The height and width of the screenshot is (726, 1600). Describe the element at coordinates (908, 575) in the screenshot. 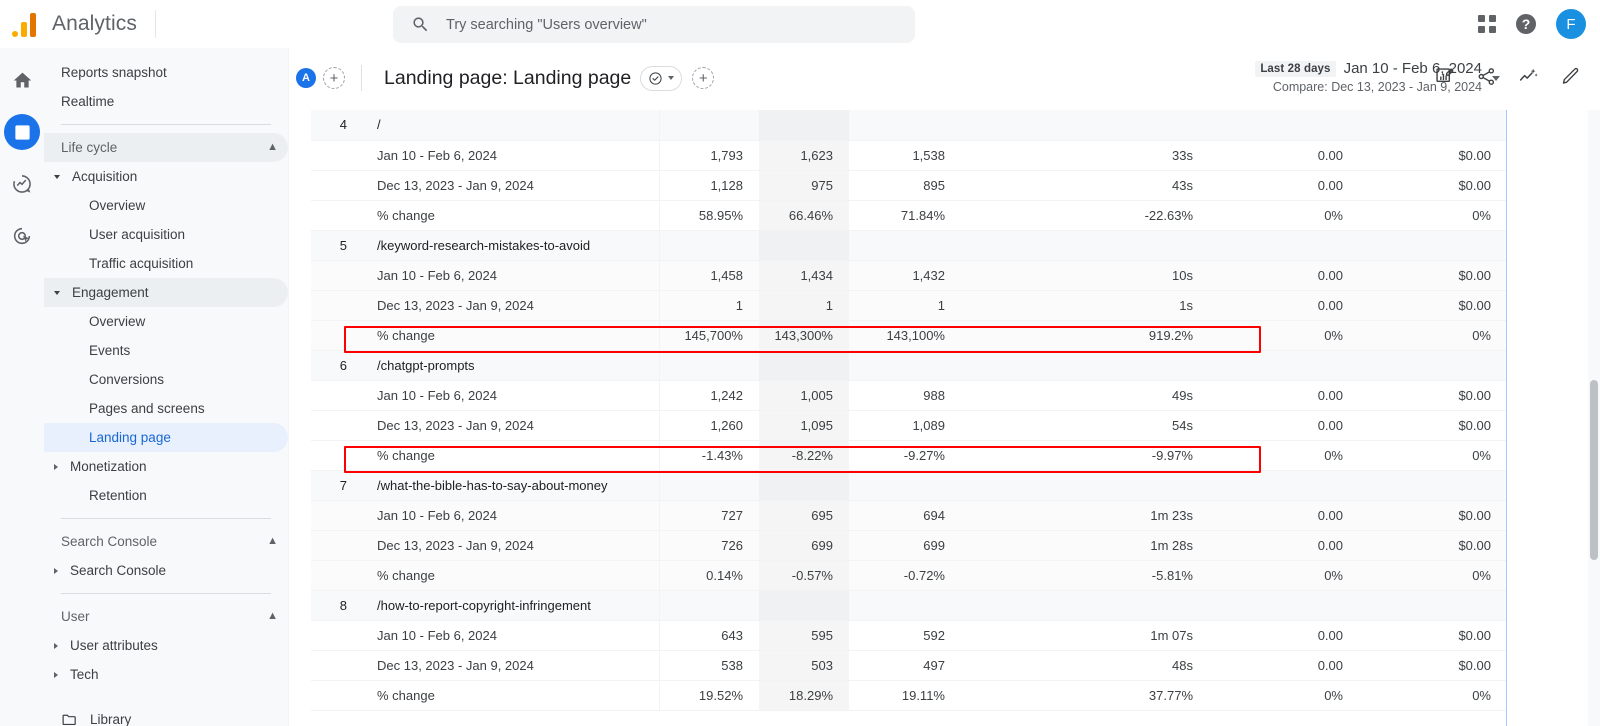

I see `table-row: % change 0.14% -0.57% -0.72% -5.81% 0% 0%` at that location.